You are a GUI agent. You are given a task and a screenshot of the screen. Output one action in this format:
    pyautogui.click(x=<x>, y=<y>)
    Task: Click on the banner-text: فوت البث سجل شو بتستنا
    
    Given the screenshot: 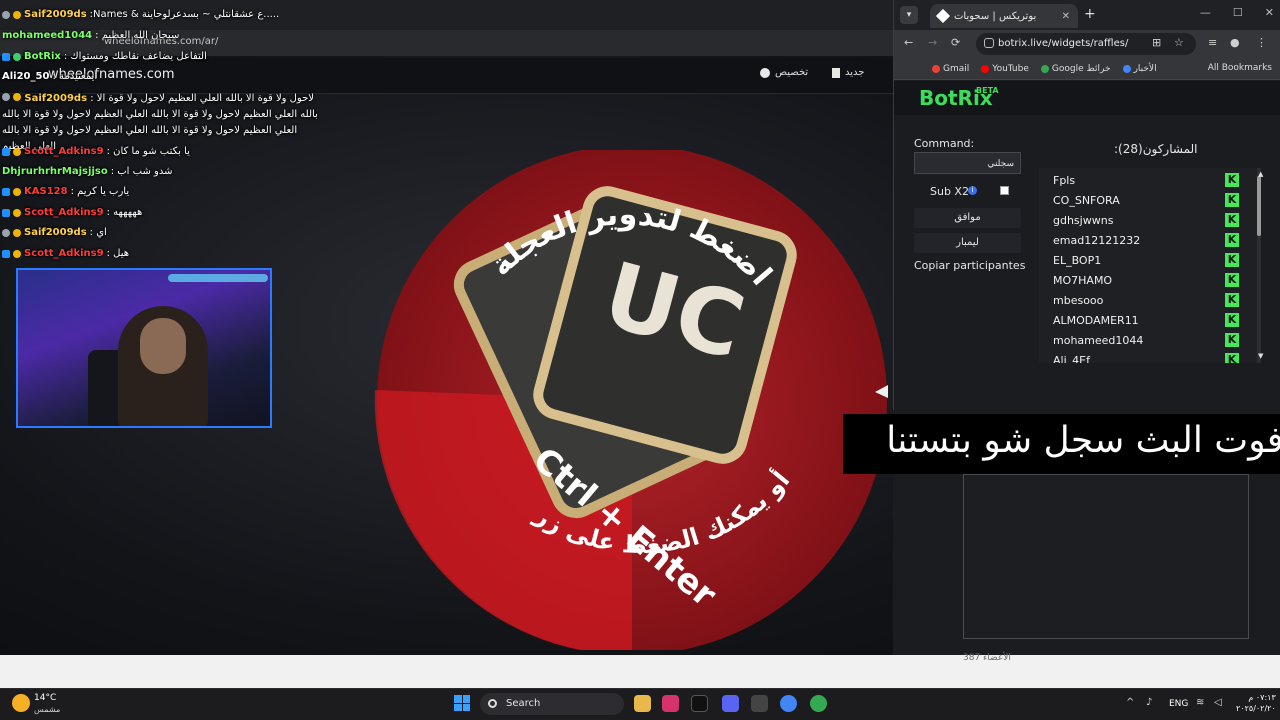 What is the action you would take?
    pyautogui.click(x=1083, y=440)
    